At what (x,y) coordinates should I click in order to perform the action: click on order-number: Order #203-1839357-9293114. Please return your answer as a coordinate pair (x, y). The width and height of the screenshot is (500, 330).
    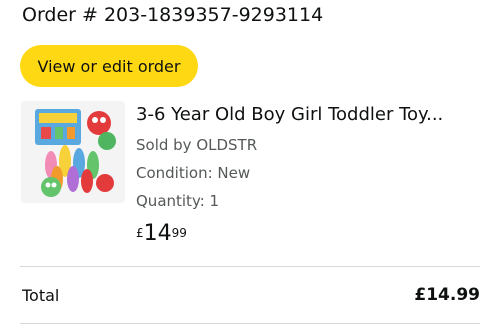
    Looking at the image, I should click on (172, 15).